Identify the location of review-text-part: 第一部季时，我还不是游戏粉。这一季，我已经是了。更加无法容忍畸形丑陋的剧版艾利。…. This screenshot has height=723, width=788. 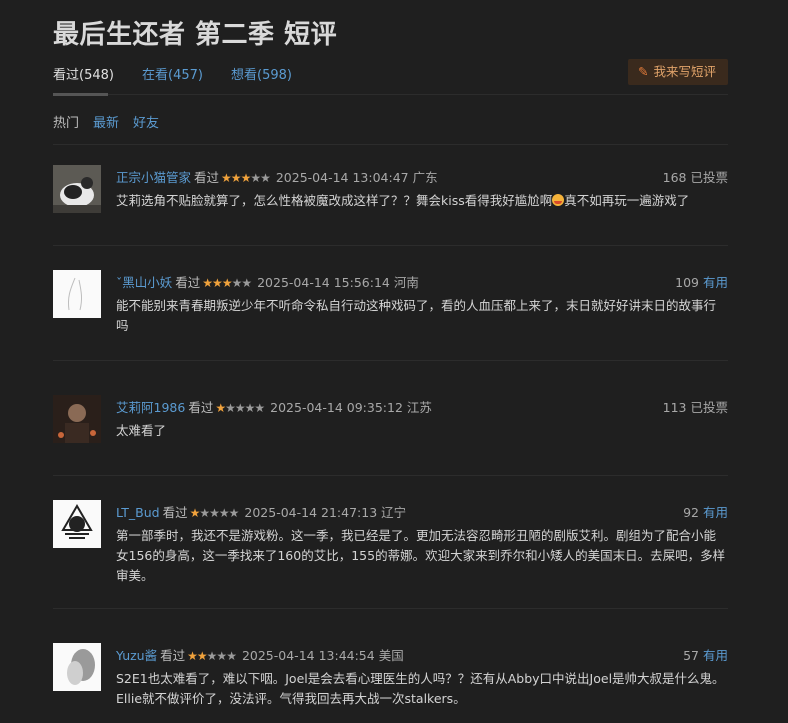
(421, 555).